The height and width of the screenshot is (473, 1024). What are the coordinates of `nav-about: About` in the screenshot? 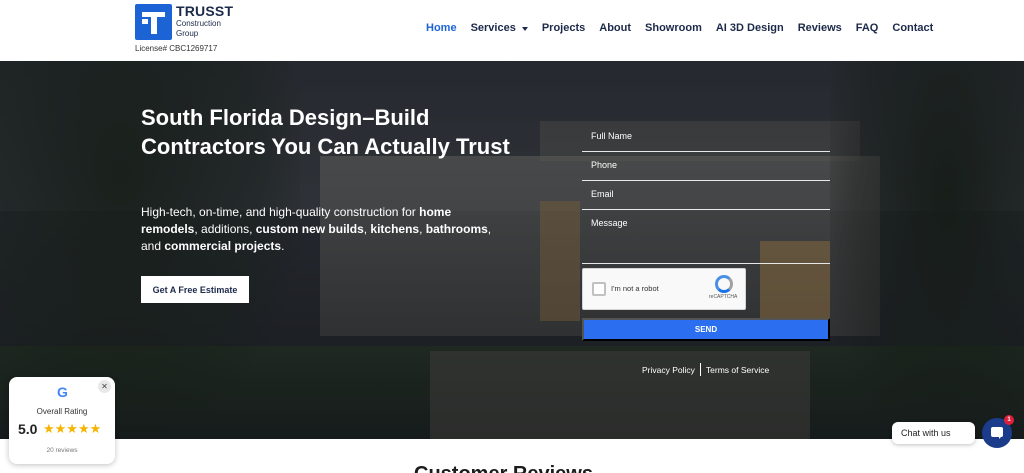 It's located at (615, 28).